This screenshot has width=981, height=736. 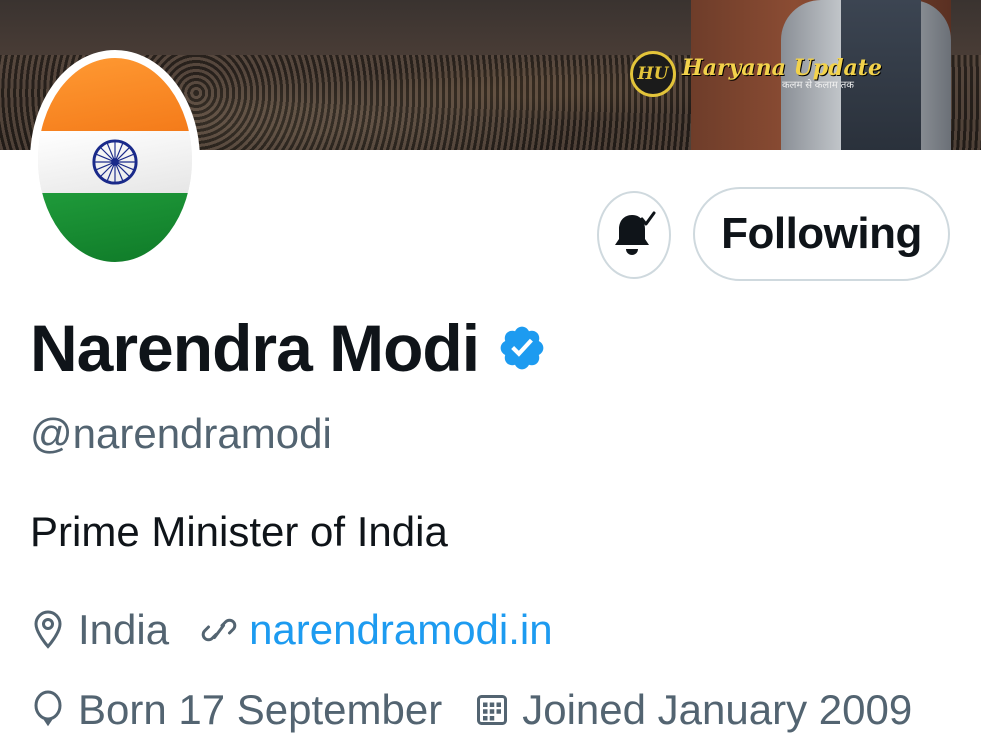 I want to click on watermark-subtitle: कलम से कलाम तक, so click(x=818, y=85).